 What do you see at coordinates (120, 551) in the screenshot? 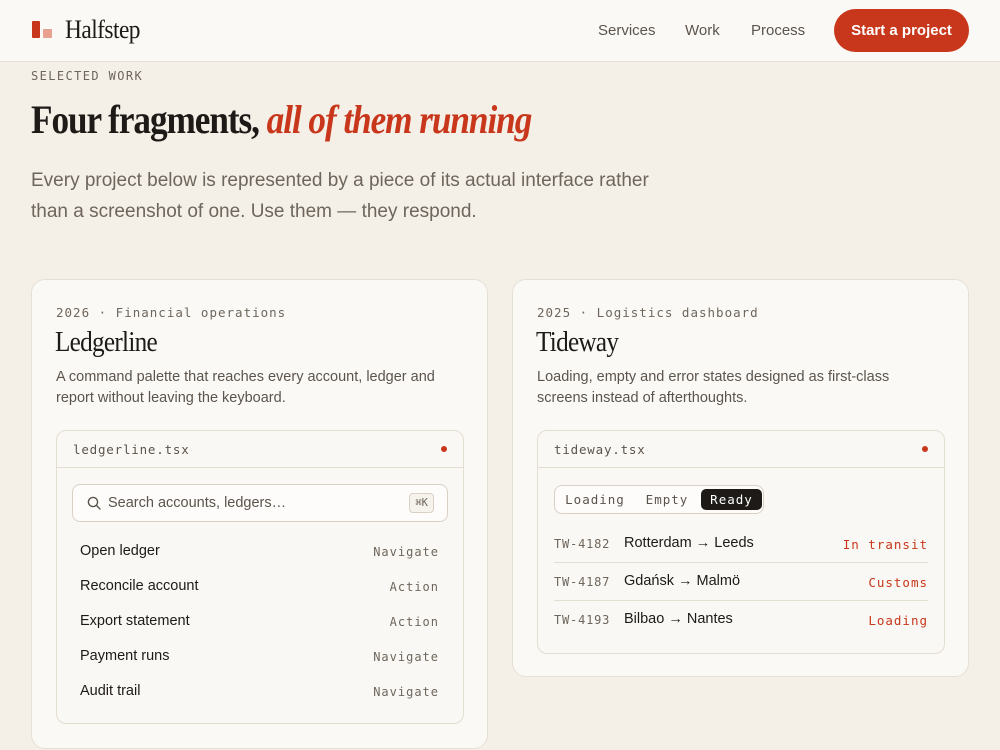
I see `command-label: Open ledger` at bounding box center [120, 551].